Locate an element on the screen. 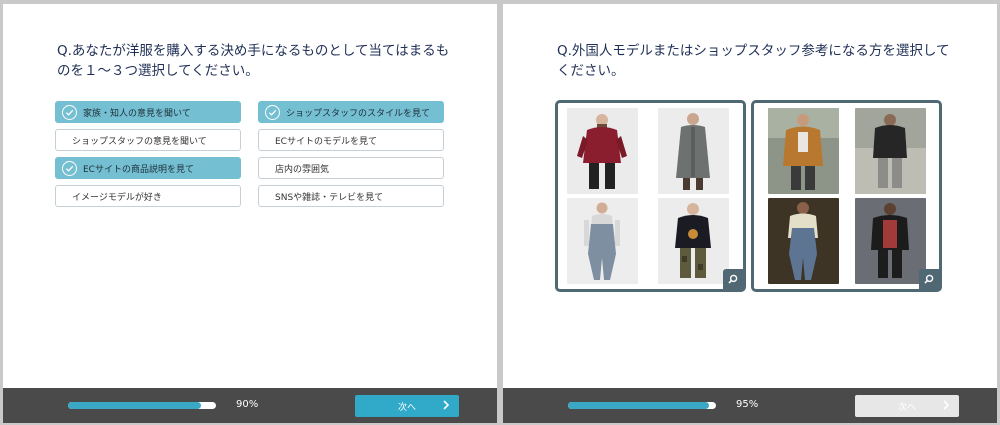  progress-percent: 95% is located at coordinates (747, 404).